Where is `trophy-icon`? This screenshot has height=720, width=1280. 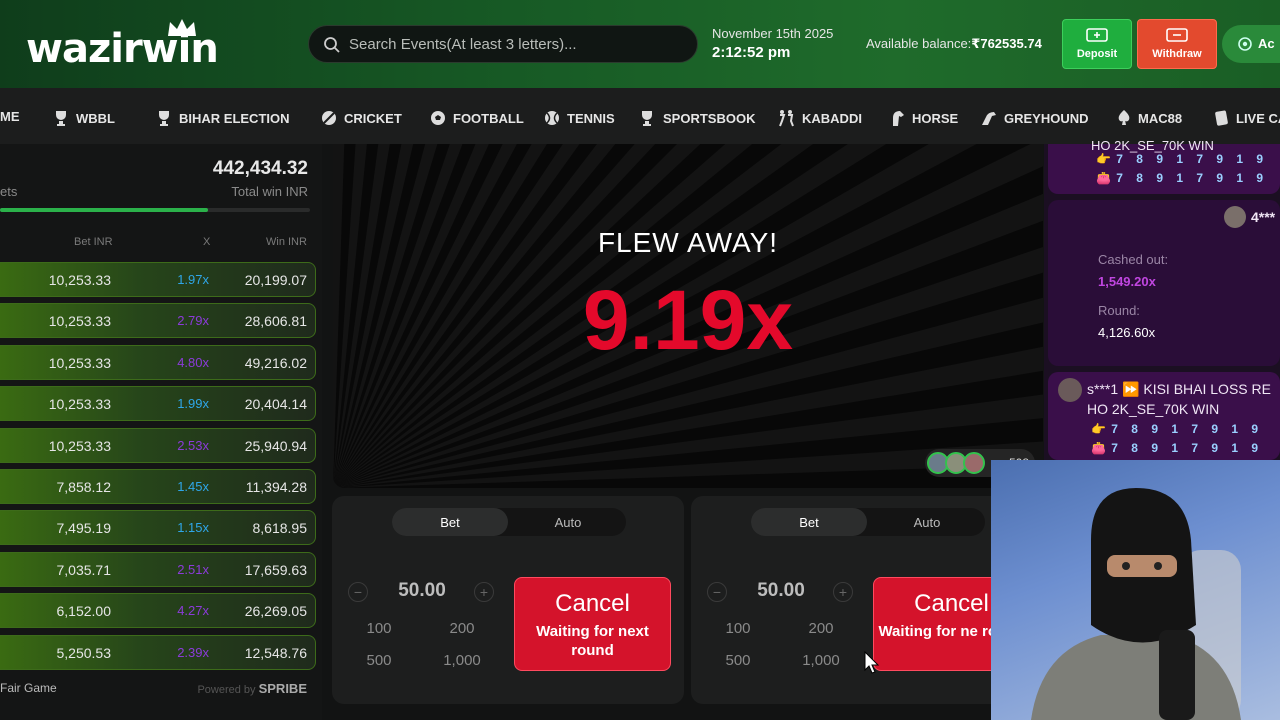
trophy-icon is located at coordinates (164, 118).